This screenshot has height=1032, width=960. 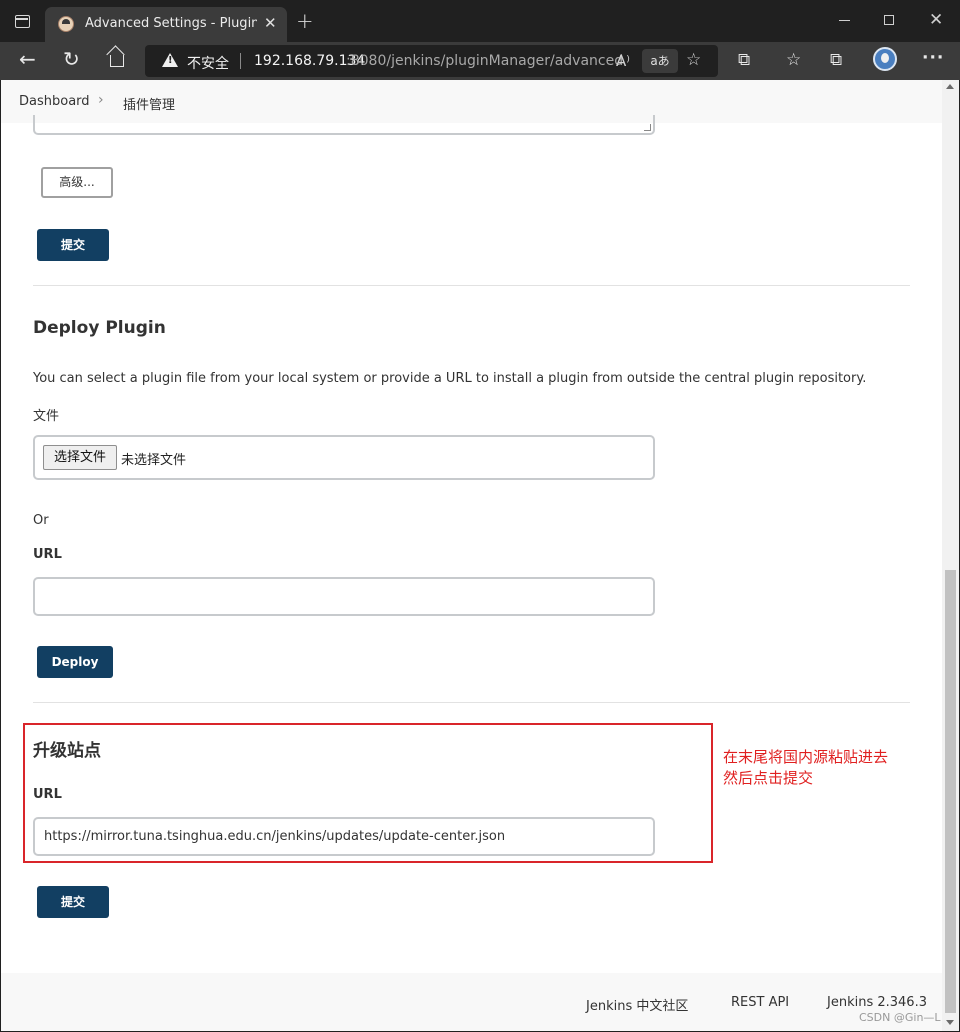 What do you see at coordinates (936, 20) in the screenshot?
I see `window-close-button: ✕` at bounding box center [936, 20].